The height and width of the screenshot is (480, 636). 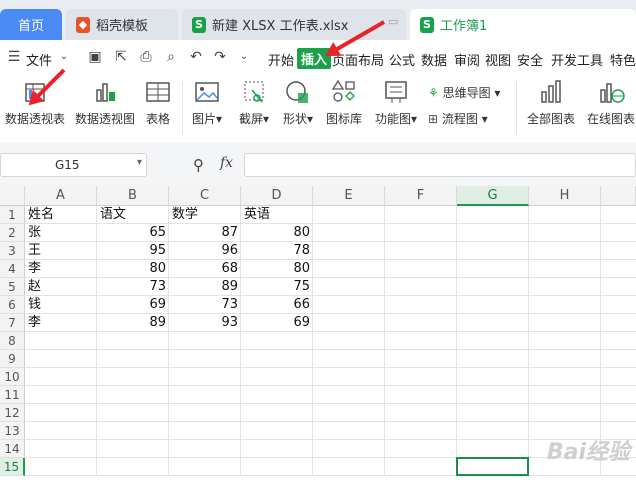 I want to click on cell-D1: 英语, so click(x=277, y=215).